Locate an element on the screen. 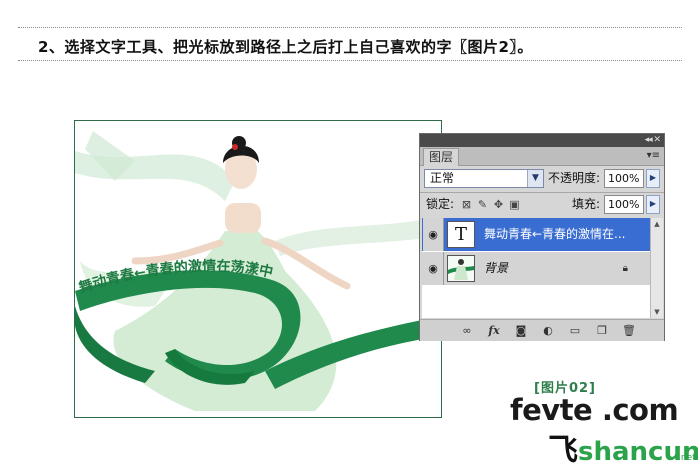 This screenshot has width=700, height=469. group-folder-icon: ▭ is located at coordinates (575, 330).